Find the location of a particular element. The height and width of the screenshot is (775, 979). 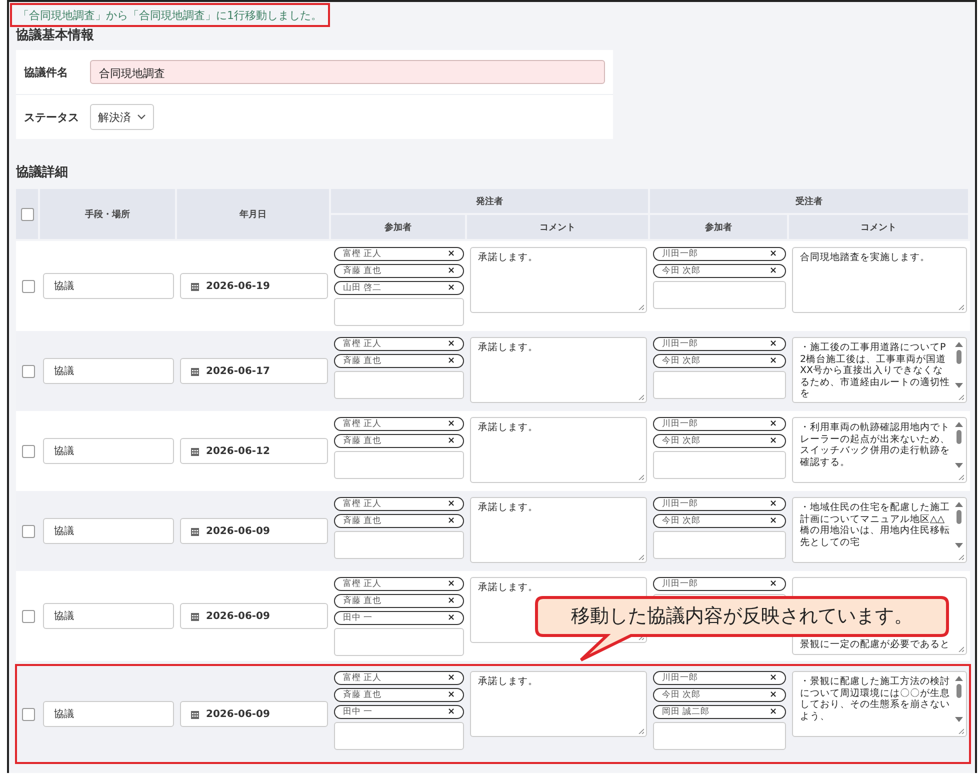

comment-field: ・利用車両の軌跡確認用地内でトレーラーの起点が出来ないため、スイッチバック併用の走行軌跡を確認する。 is located at coordinates (879, 450).